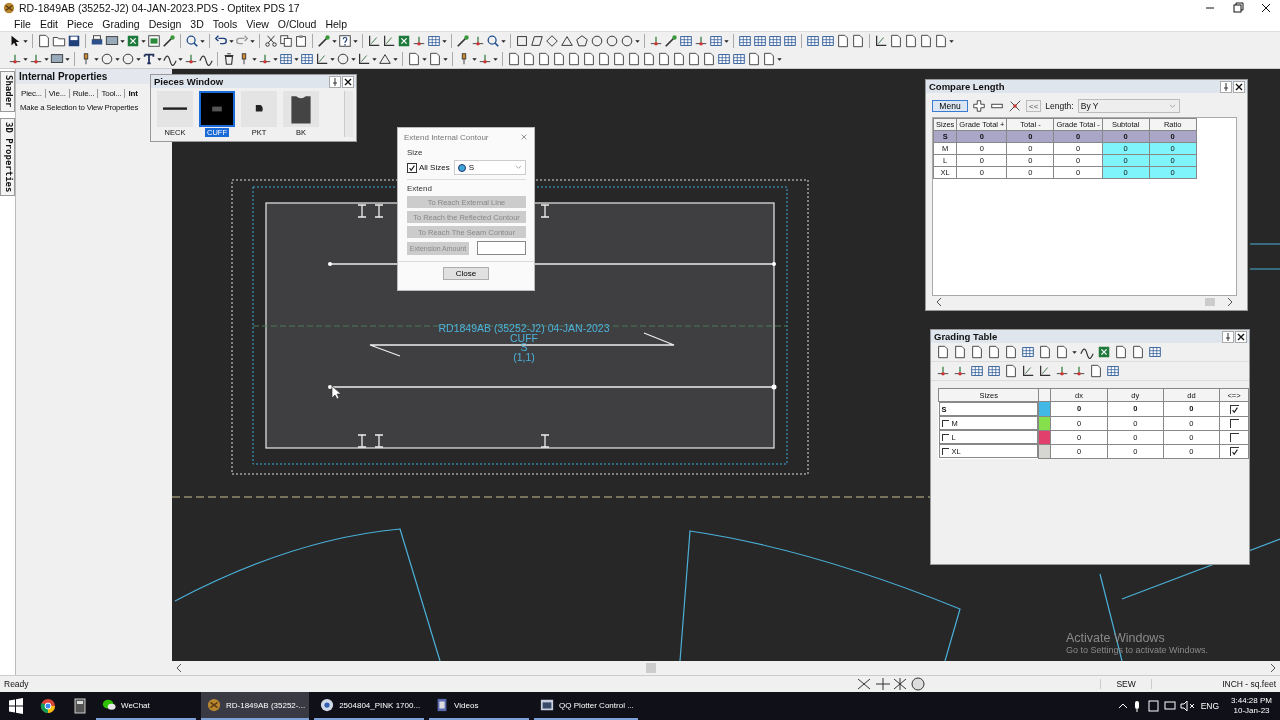  I want to click on snap-tools-drawing, so click(891, 684).